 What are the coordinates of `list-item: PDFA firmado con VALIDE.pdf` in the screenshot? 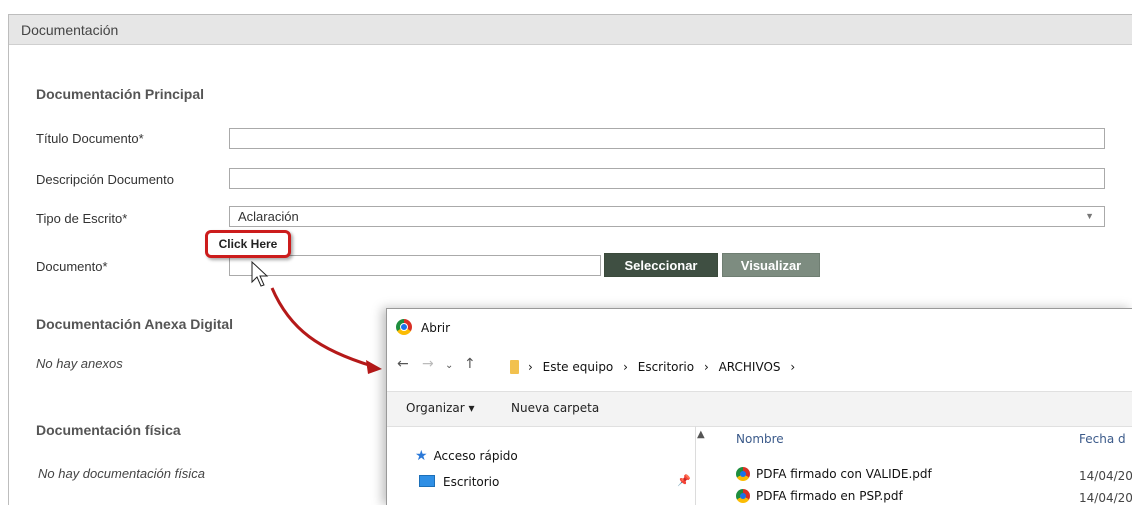 It's located at (834, 474).